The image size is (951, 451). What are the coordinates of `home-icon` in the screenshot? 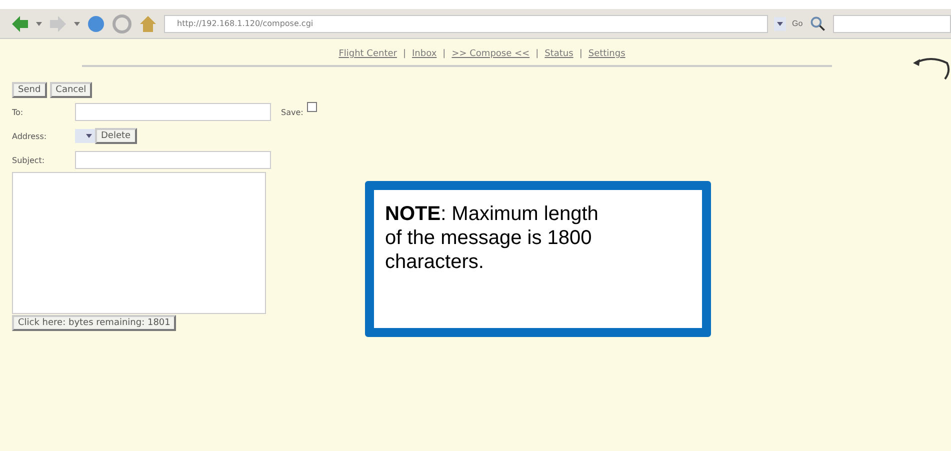 It's located at (148, 24).